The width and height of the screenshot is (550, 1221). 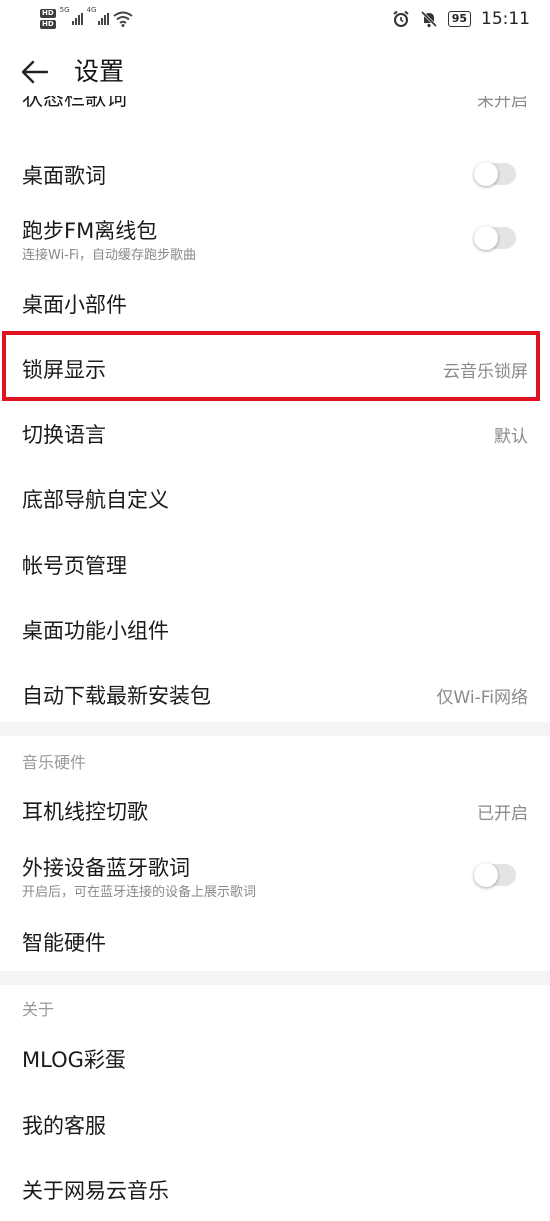 What do you see at coordinates (275, 1124) in the screenshot?
I see `settings-row-support: 我的客服` at bounding box center [275, 1124].